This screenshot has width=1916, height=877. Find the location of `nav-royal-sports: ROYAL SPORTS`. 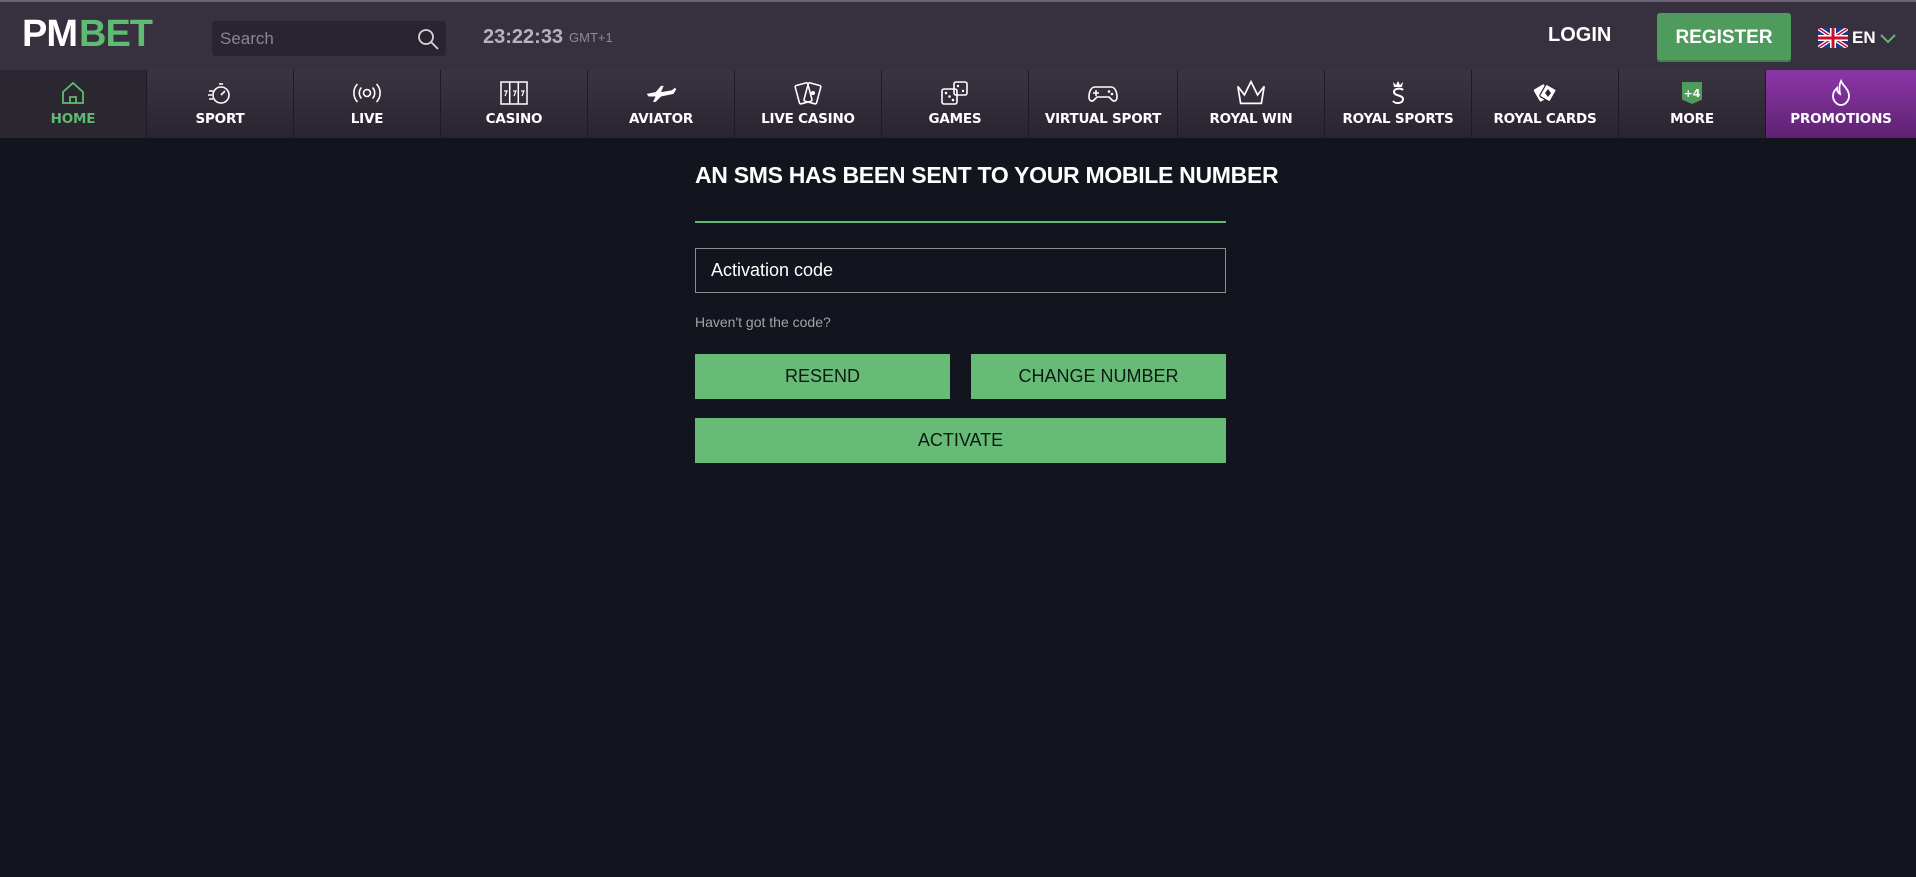

nav-royal-sports: ROYAL SPORTS is located at coordinates (1398, 104).